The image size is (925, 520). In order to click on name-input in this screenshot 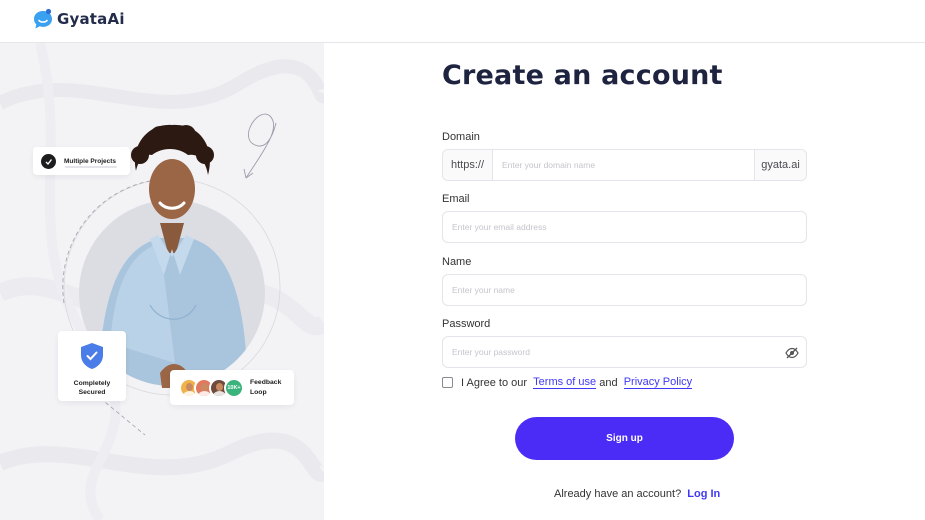, I will do `click(624, 290)`.